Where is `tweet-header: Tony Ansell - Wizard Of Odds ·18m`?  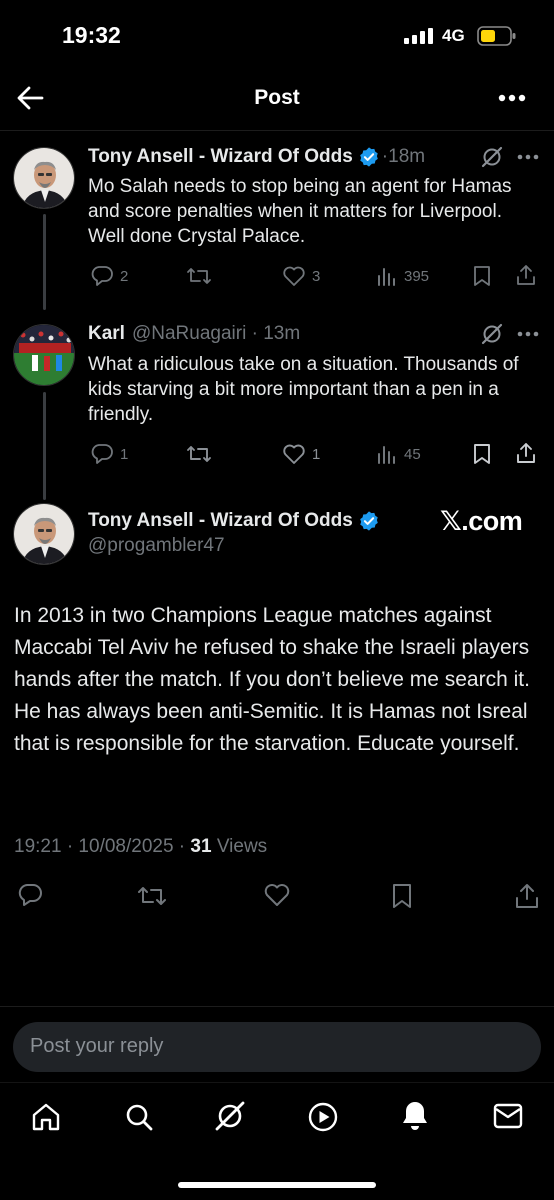
tweet-header: Tony Ansell - Wizard Of Odds ·18m is located at coordinates (256, 157).